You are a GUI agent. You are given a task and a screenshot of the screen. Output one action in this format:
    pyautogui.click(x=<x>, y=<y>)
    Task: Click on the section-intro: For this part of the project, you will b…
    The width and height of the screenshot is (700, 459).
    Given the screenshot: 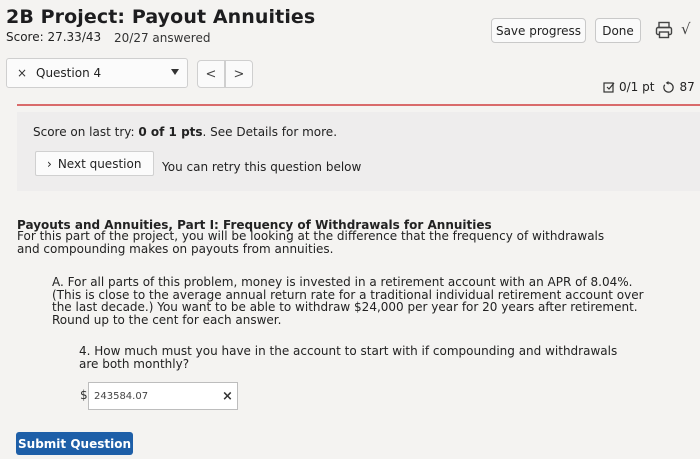 What is the action you would take?
    pyautogui.click(x=311, y=242)
    